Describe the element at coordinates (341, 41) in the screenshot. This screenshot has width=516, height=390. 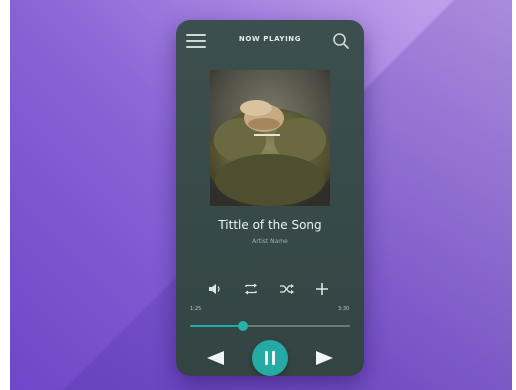
I see `search-icon` at that location.